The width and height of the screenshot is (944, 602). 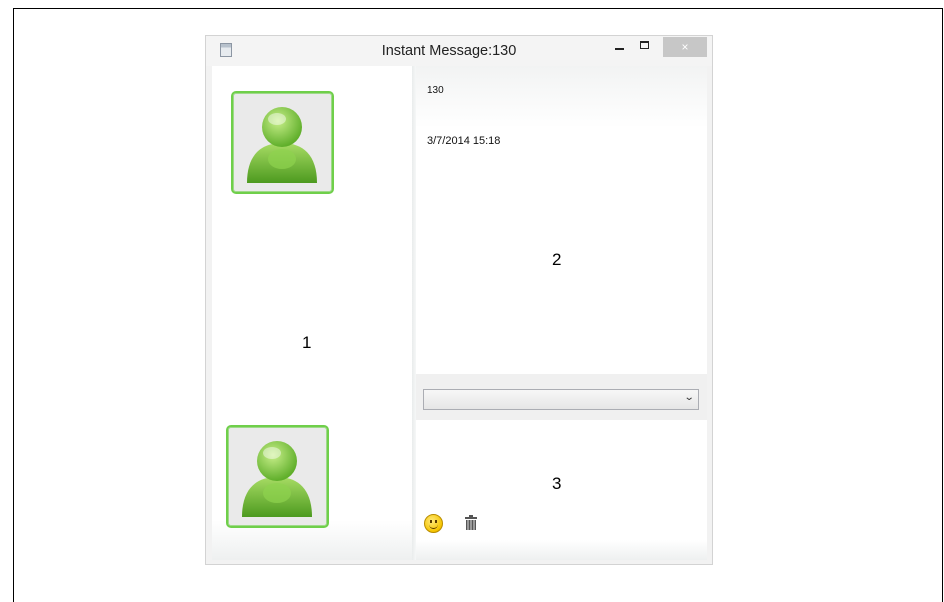 I want to click on minimize-button, so click(x=620, y=47).